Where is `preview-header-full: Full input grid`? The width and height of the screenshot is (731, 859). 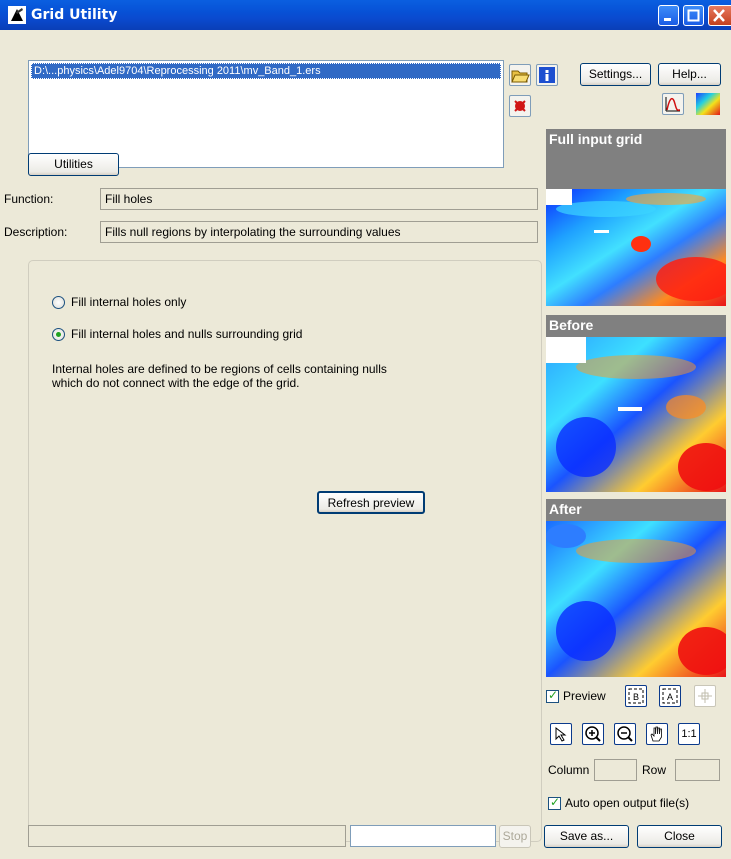 preview-header-full: Full input grid is located at coordinates (636, 159).